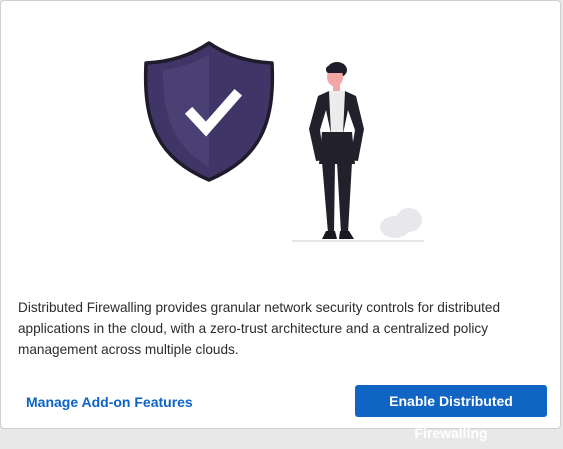  Describe the element at coordinates (336, 150) in the screenshot. I see `person-figure` at that location.